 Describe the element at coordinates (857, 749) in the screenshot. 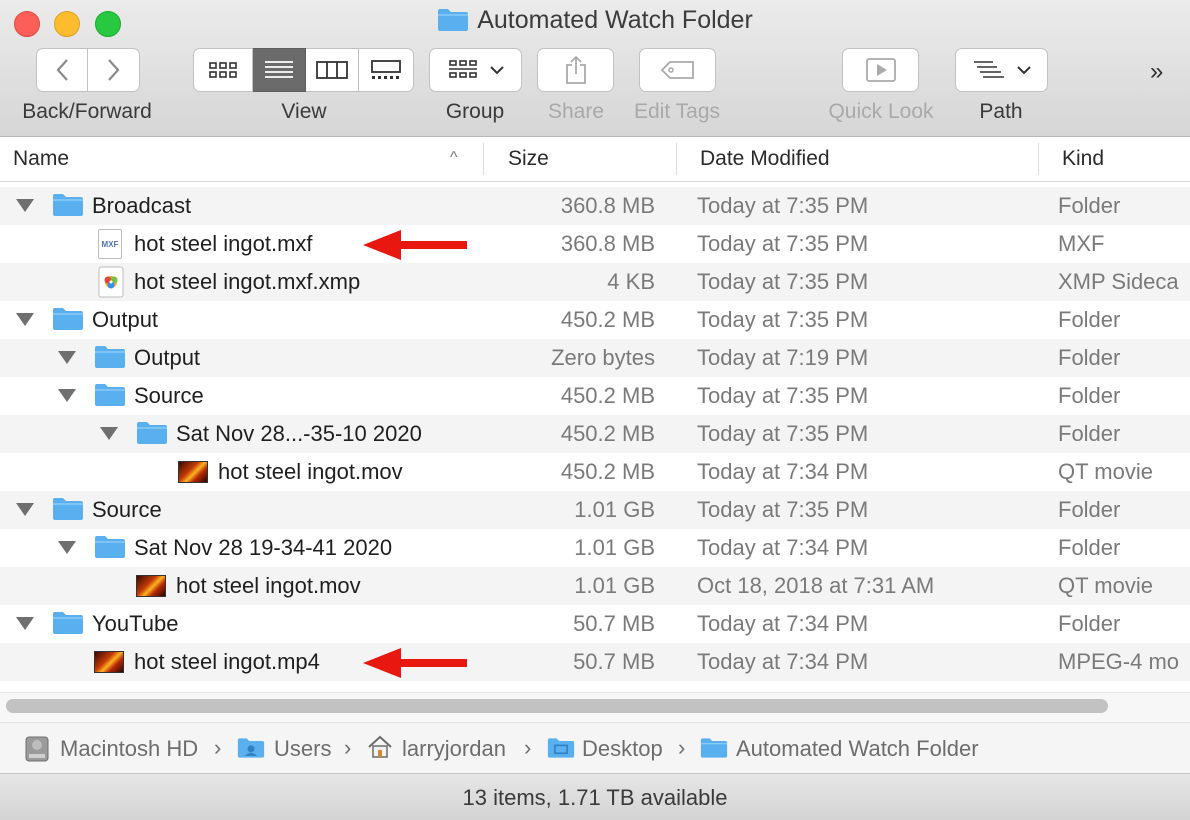

I see `path-item-automated-watch-folder: Automated Watch Folder` at that location.